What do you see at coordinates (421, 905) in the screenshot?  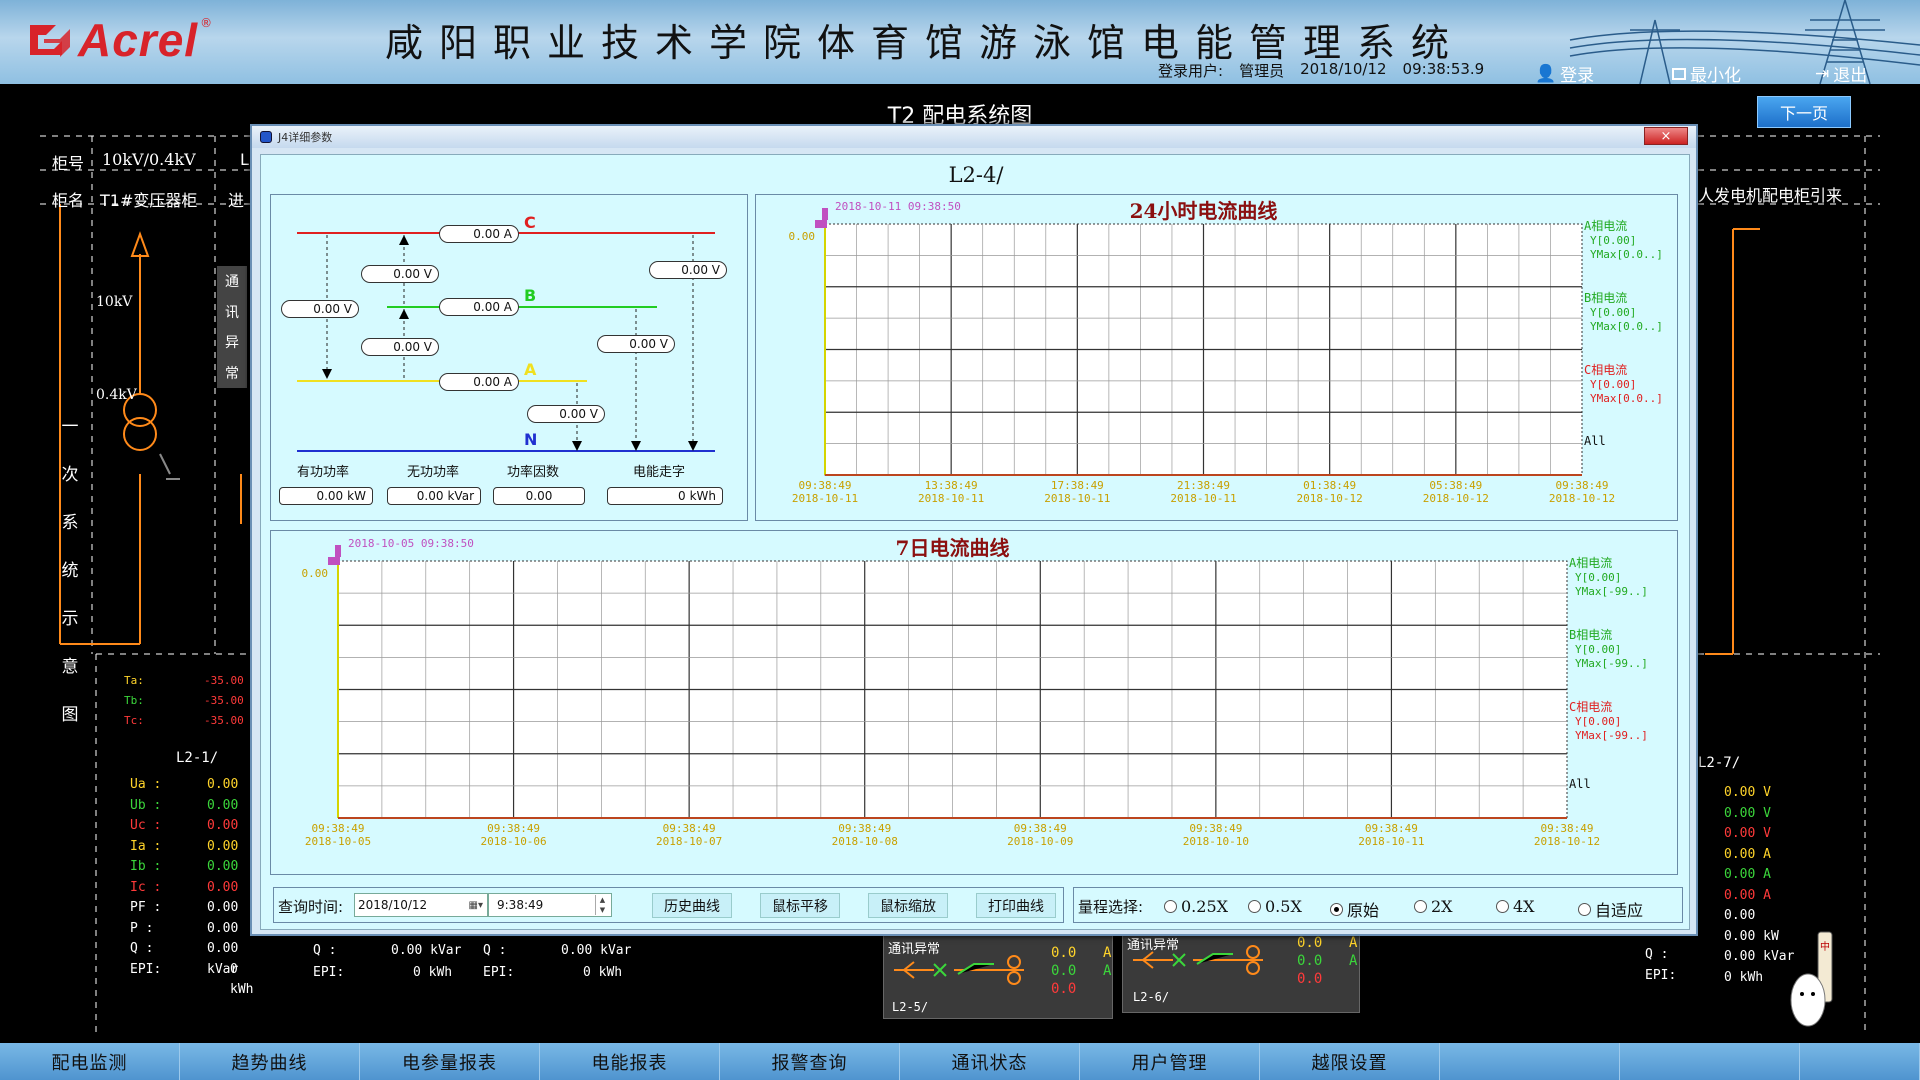 I see `query-date-picker: 2018/10/12 ▦▾` at bounding box center [421, 905].